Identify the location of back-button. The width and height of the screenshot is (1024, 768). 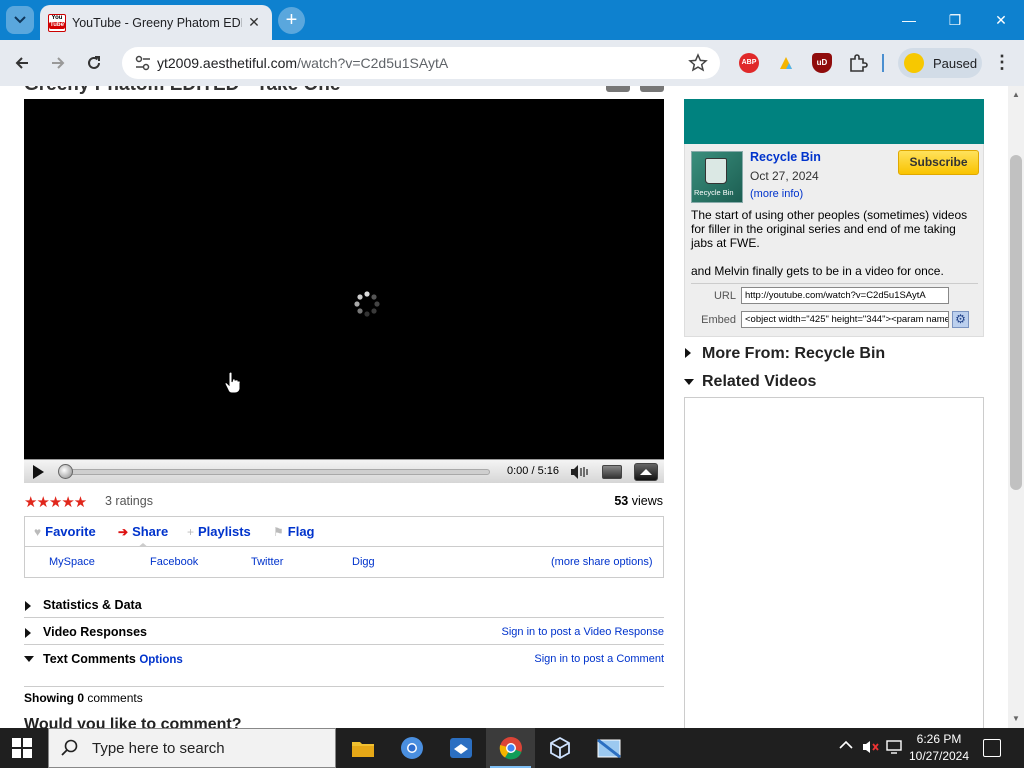
(22, 63).